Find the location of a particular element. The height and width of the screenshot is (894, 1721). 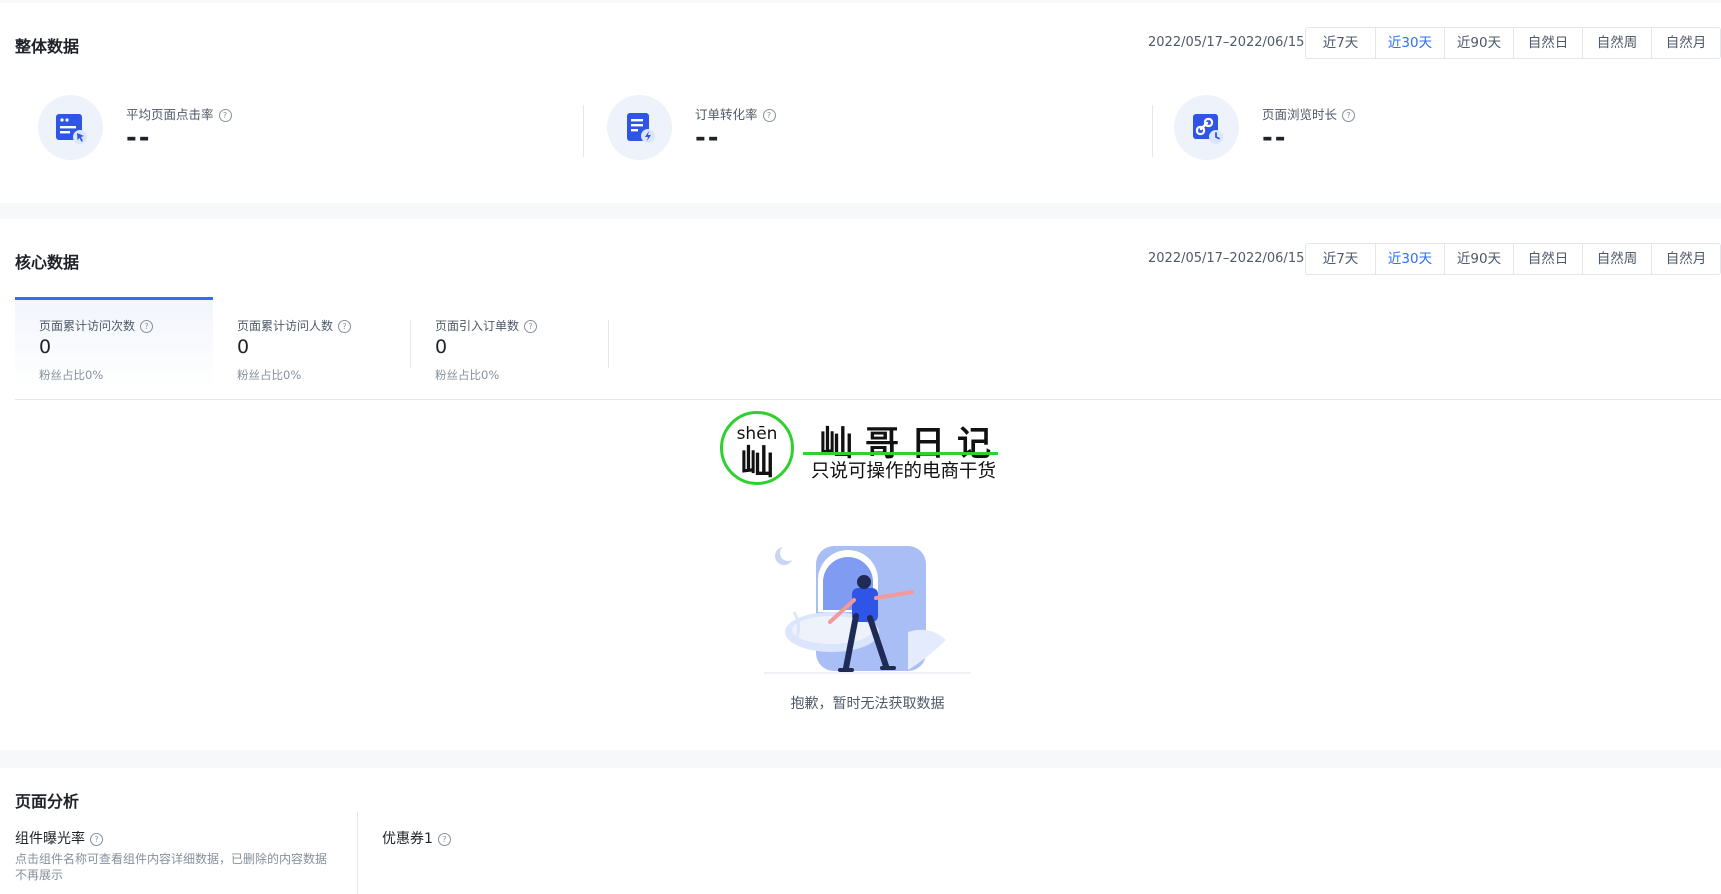

overall-range-7d: 近7天 is located at coordinates (1340, 43).